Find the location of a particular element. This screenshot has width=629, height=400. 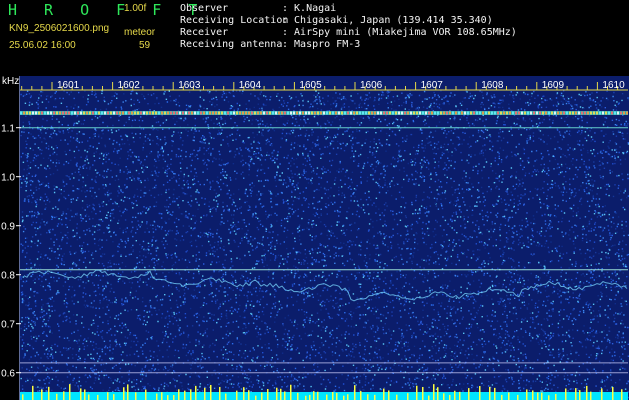

x-tick-label: 1607 is located at coordinates (432, 85).